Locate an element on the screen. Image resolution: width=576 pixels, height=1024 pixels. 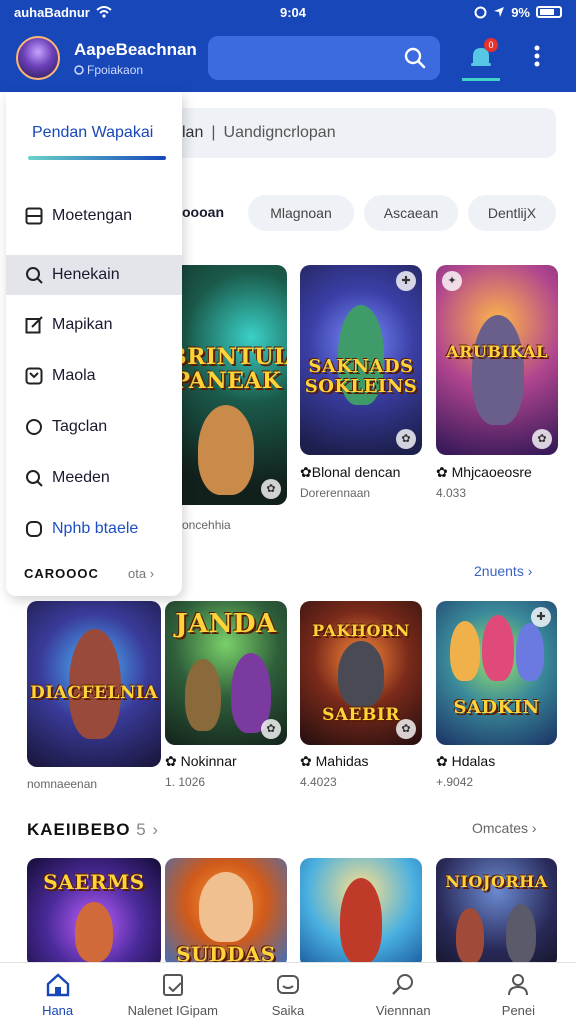
menu-item-link: Nphb btaele is located at coordinates (94, 529).